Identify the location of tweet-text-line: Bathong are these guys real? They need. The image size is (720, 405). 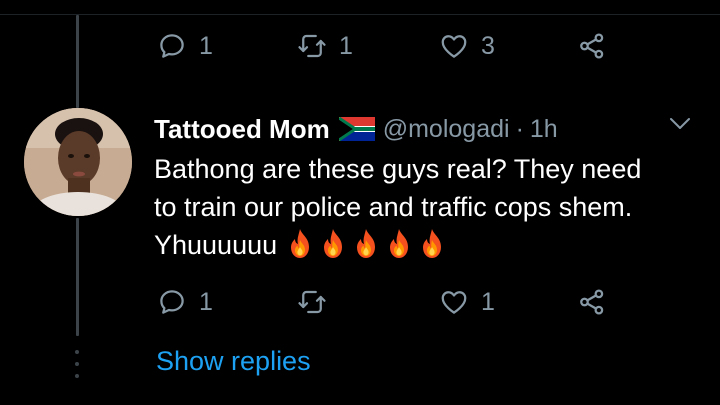
(398, 169).